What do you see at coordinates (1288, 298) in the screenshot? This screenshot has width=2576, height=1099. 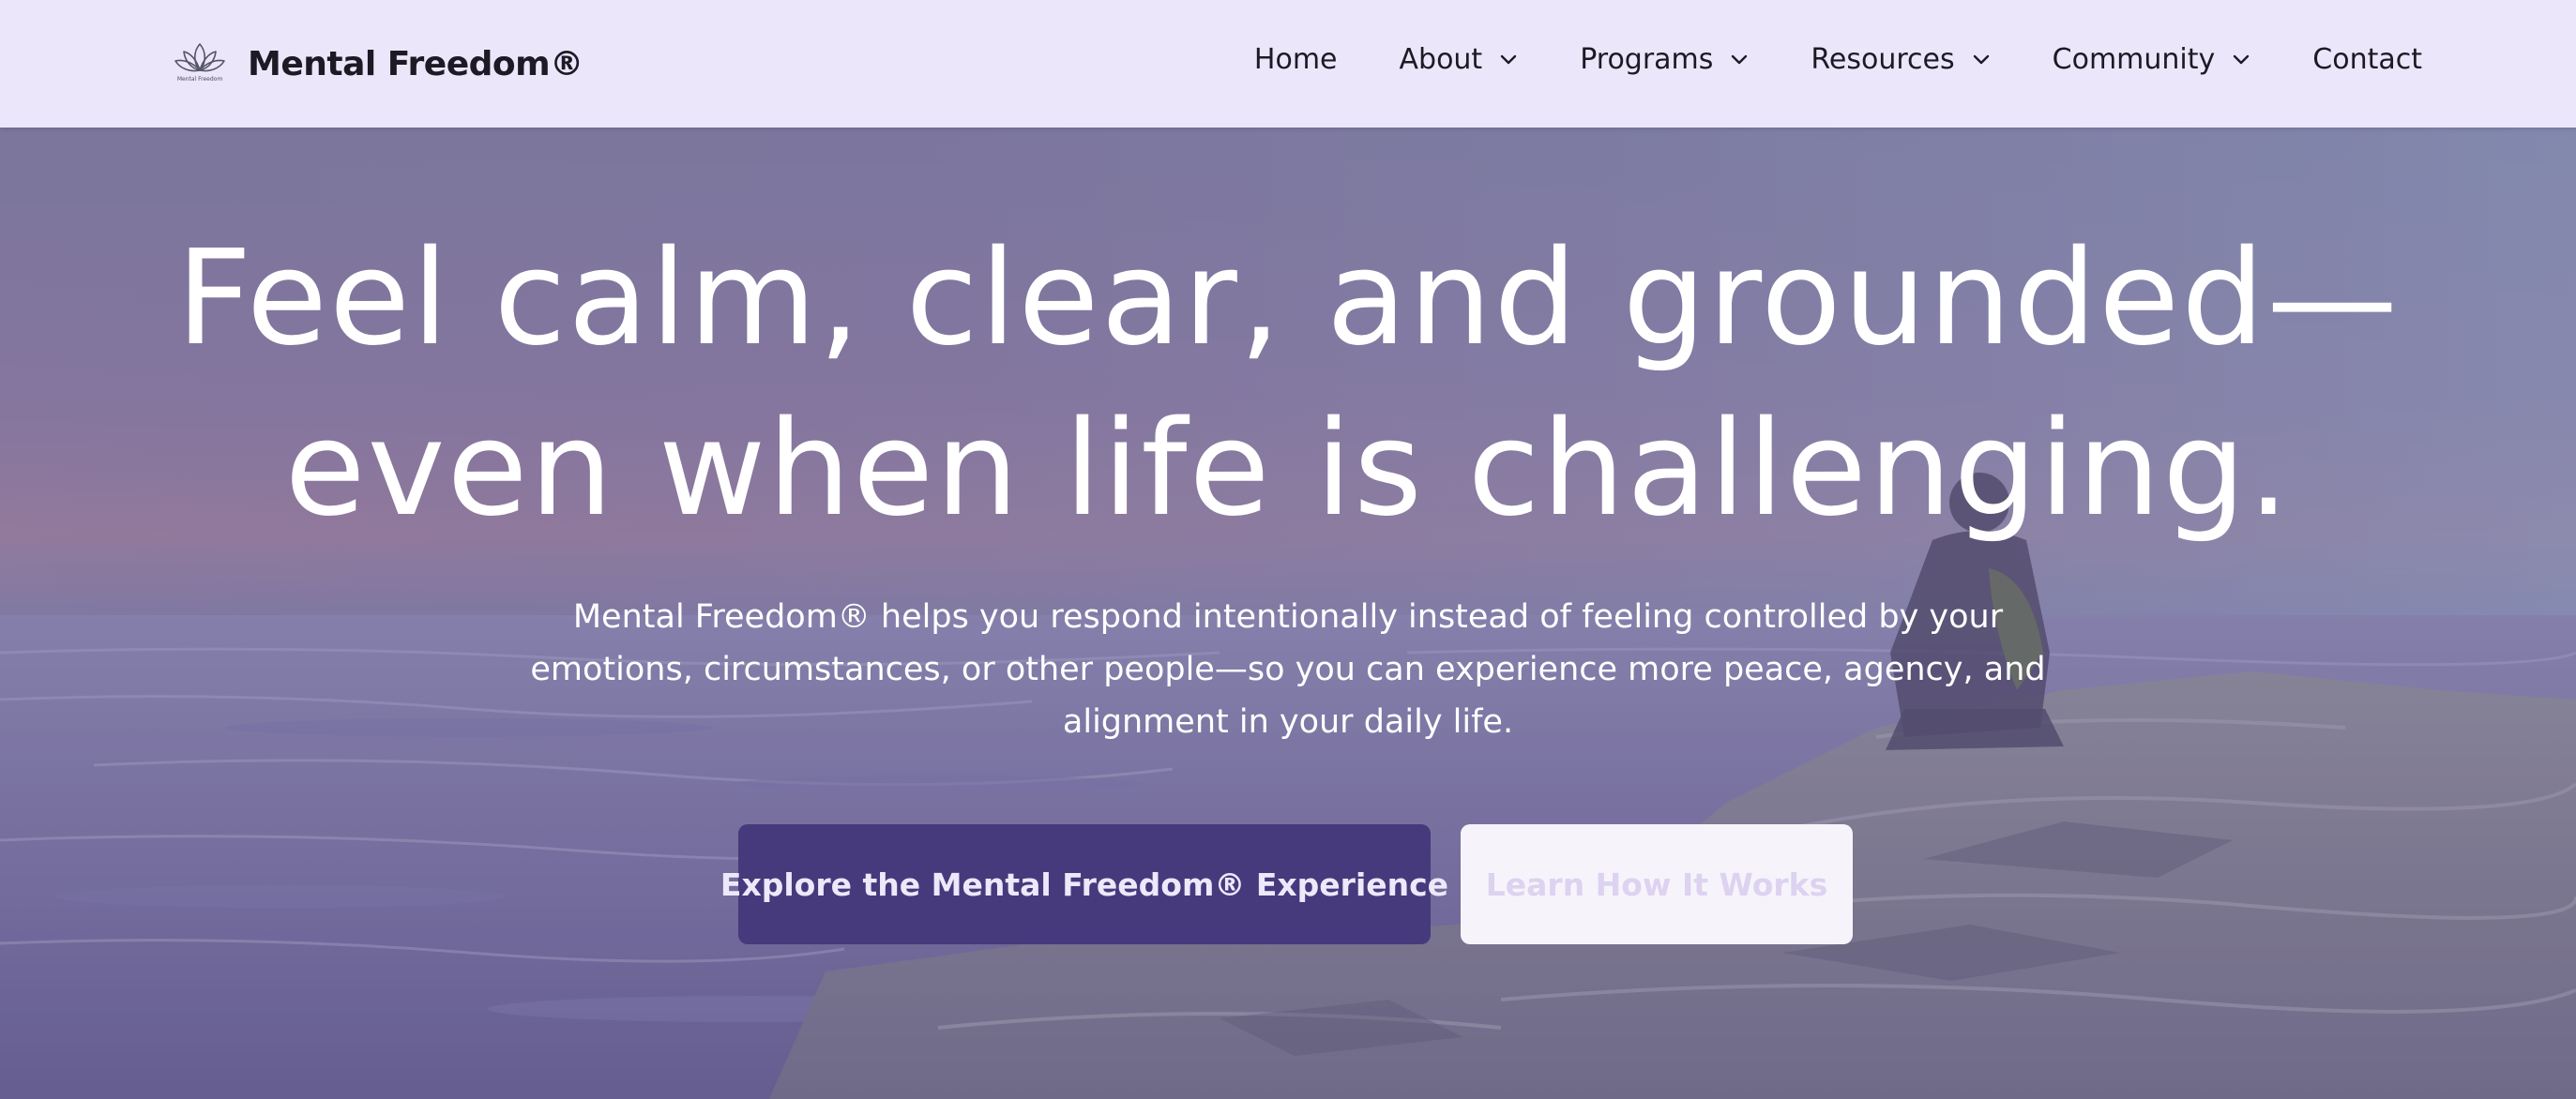 I see `hero-title-line-1: Feel calm, clear, and grounded—` at bounding box center [1288, 298].